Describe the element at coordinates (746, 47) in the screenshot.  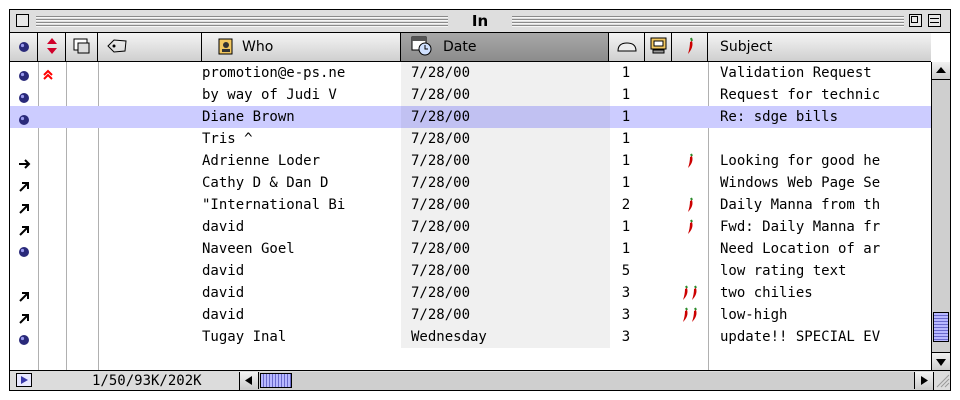
I see `column-subject-label: Subject` at that location.